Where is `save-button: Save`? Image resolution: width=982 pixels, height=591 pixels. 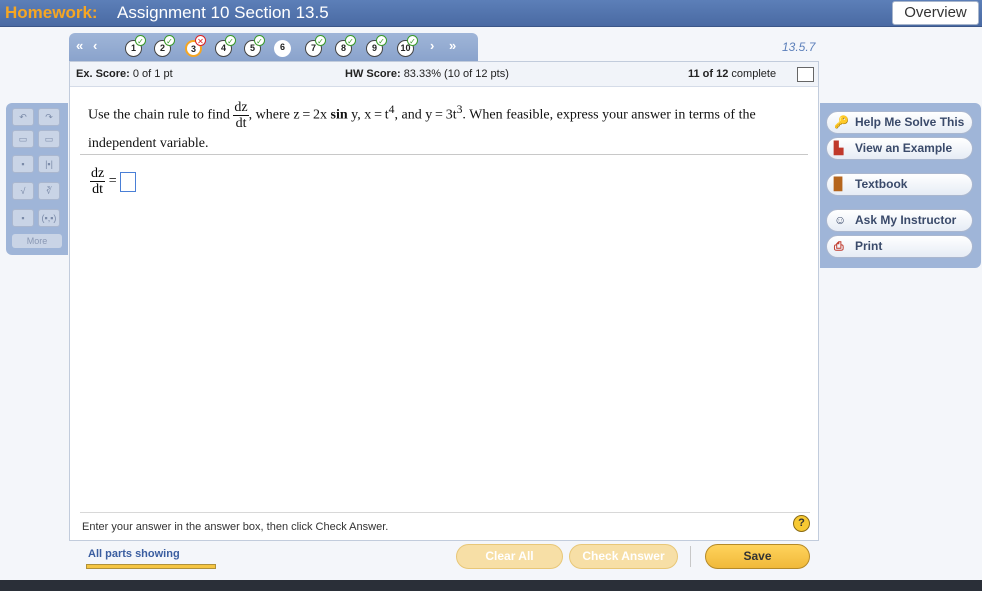
save-button: Save is located at coordinates (757, 556).